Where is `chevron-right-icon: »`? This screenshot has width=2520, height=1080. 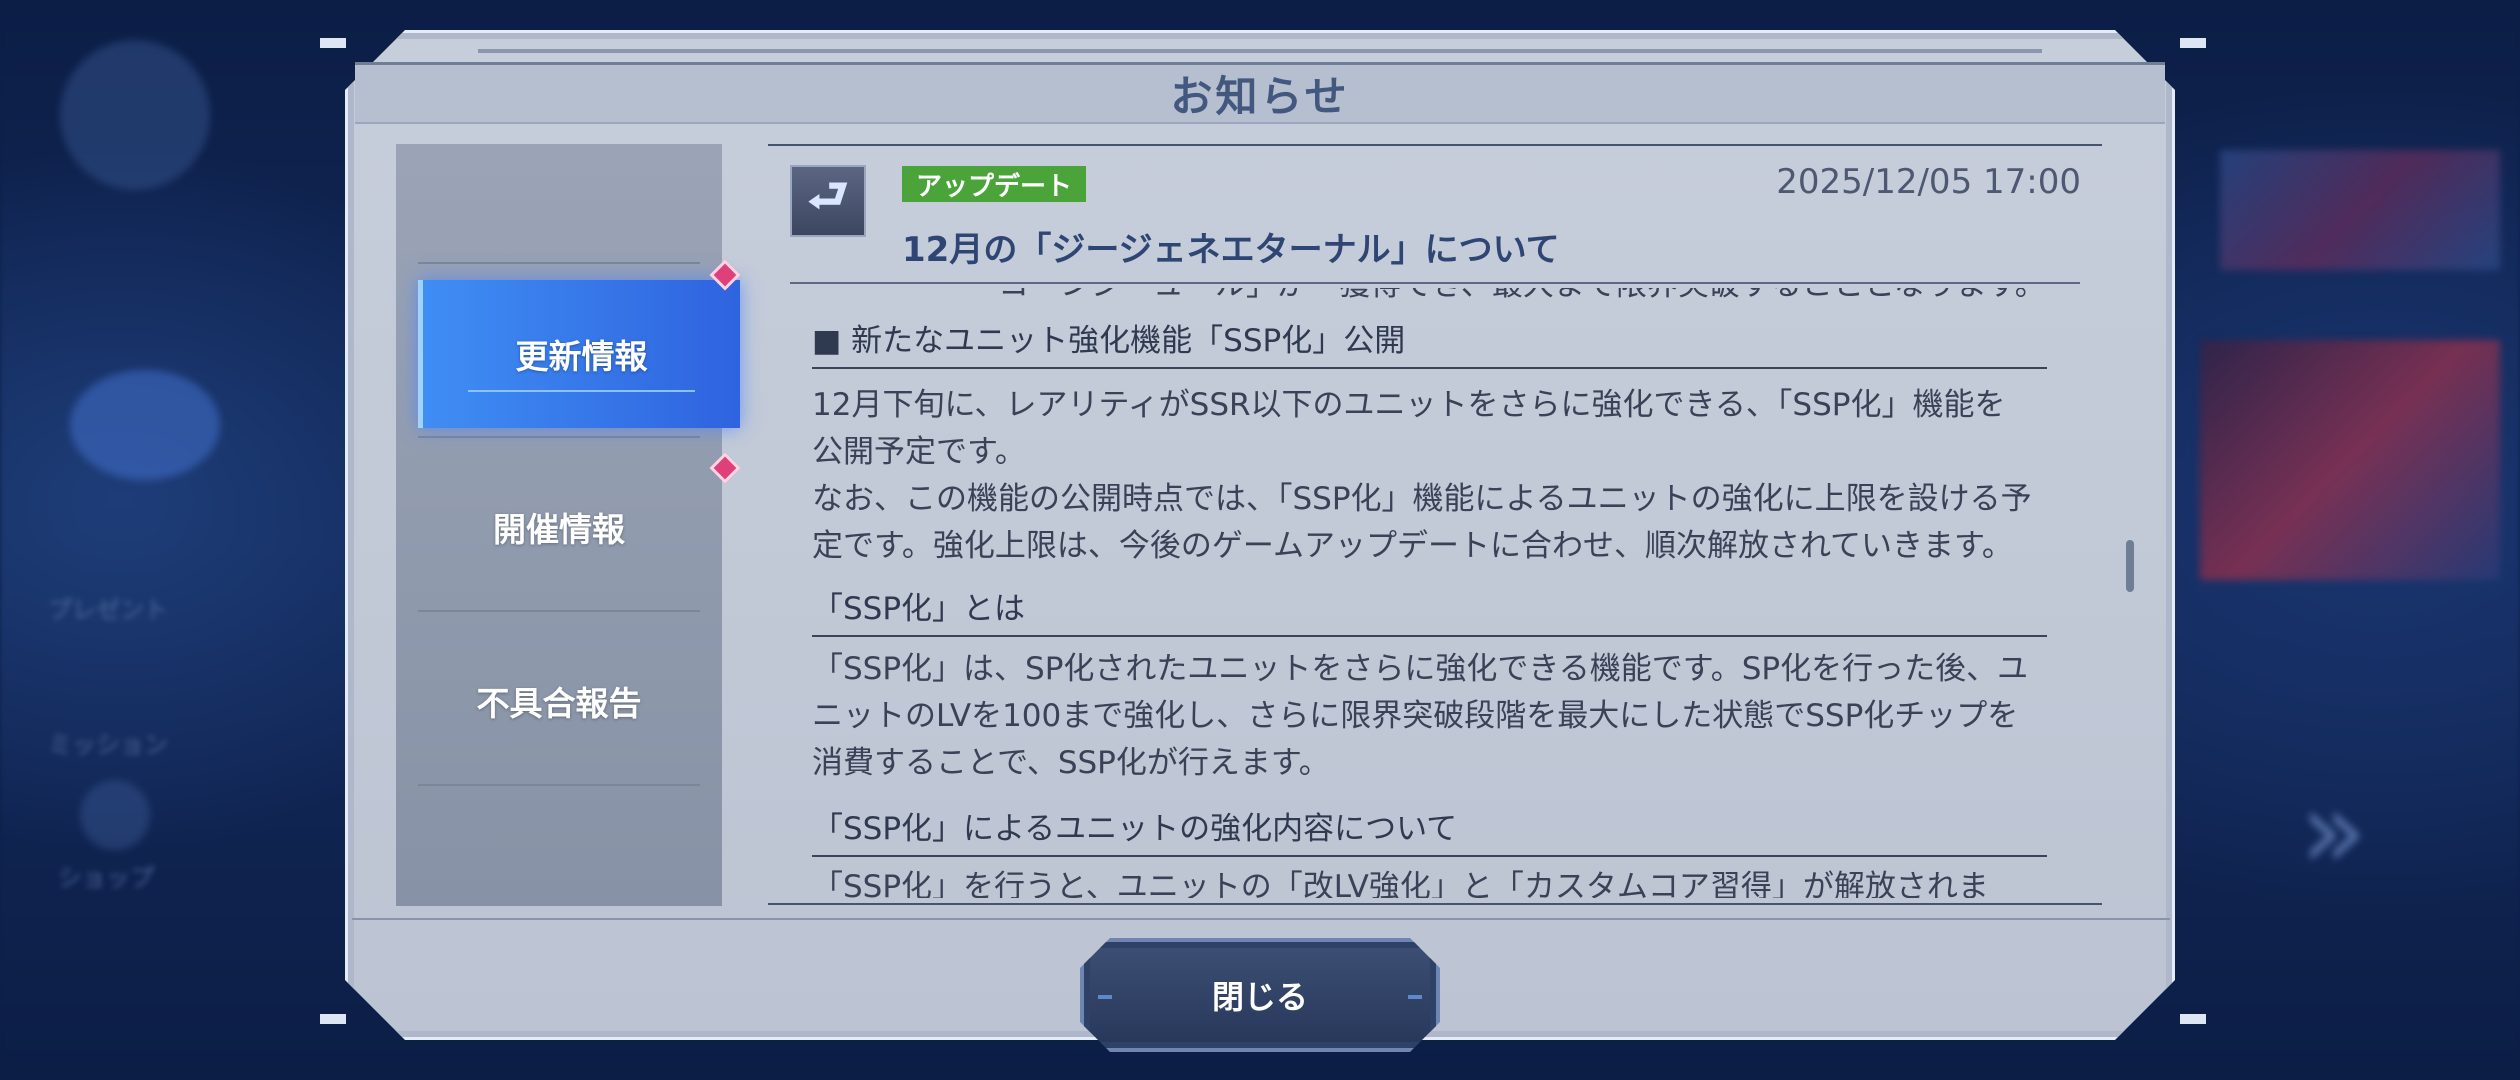
chevron-right-icon: » is located at coordinates (2334, 830).